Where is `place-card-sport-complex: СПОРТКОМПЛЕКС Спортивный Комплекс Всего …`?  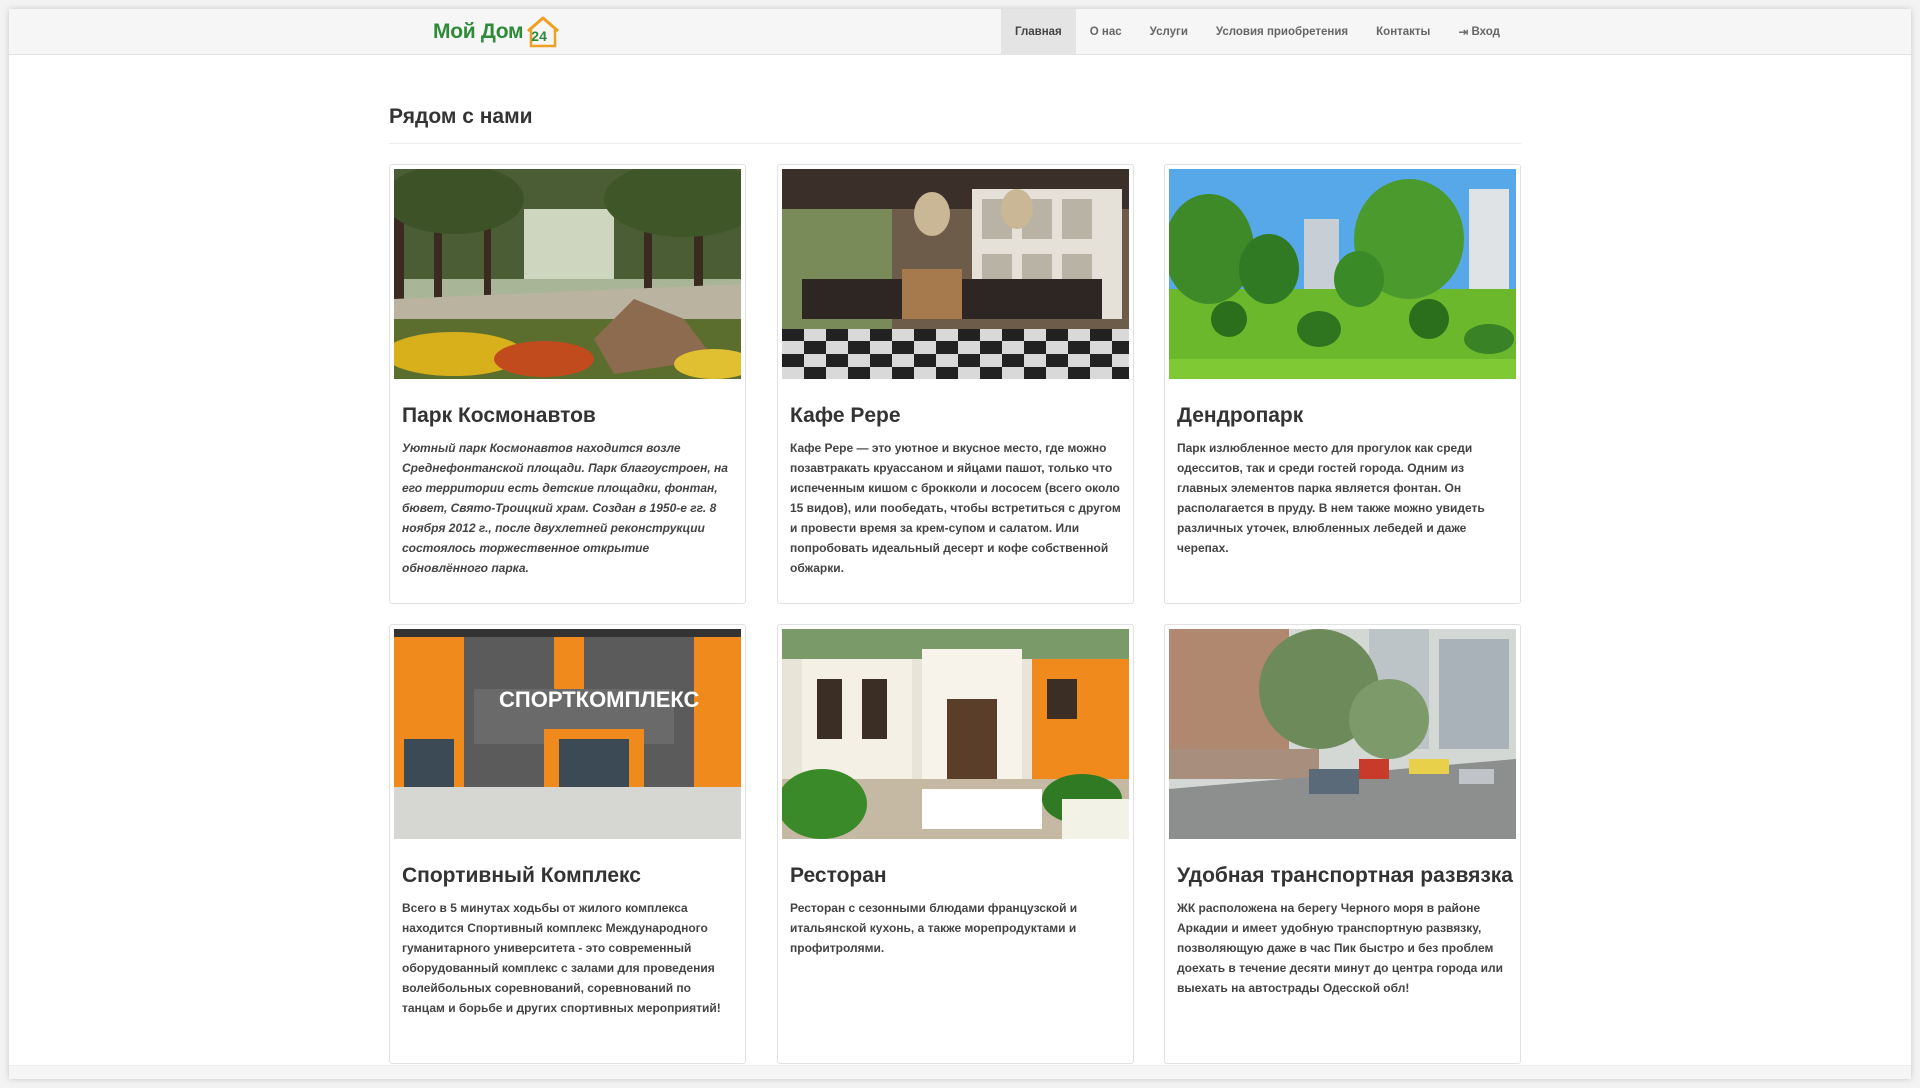 place-card-sport-complex: СПОРТКОМПЛЕКС Спортивный Комплекс Всего … is located at coordinates (567, 844).